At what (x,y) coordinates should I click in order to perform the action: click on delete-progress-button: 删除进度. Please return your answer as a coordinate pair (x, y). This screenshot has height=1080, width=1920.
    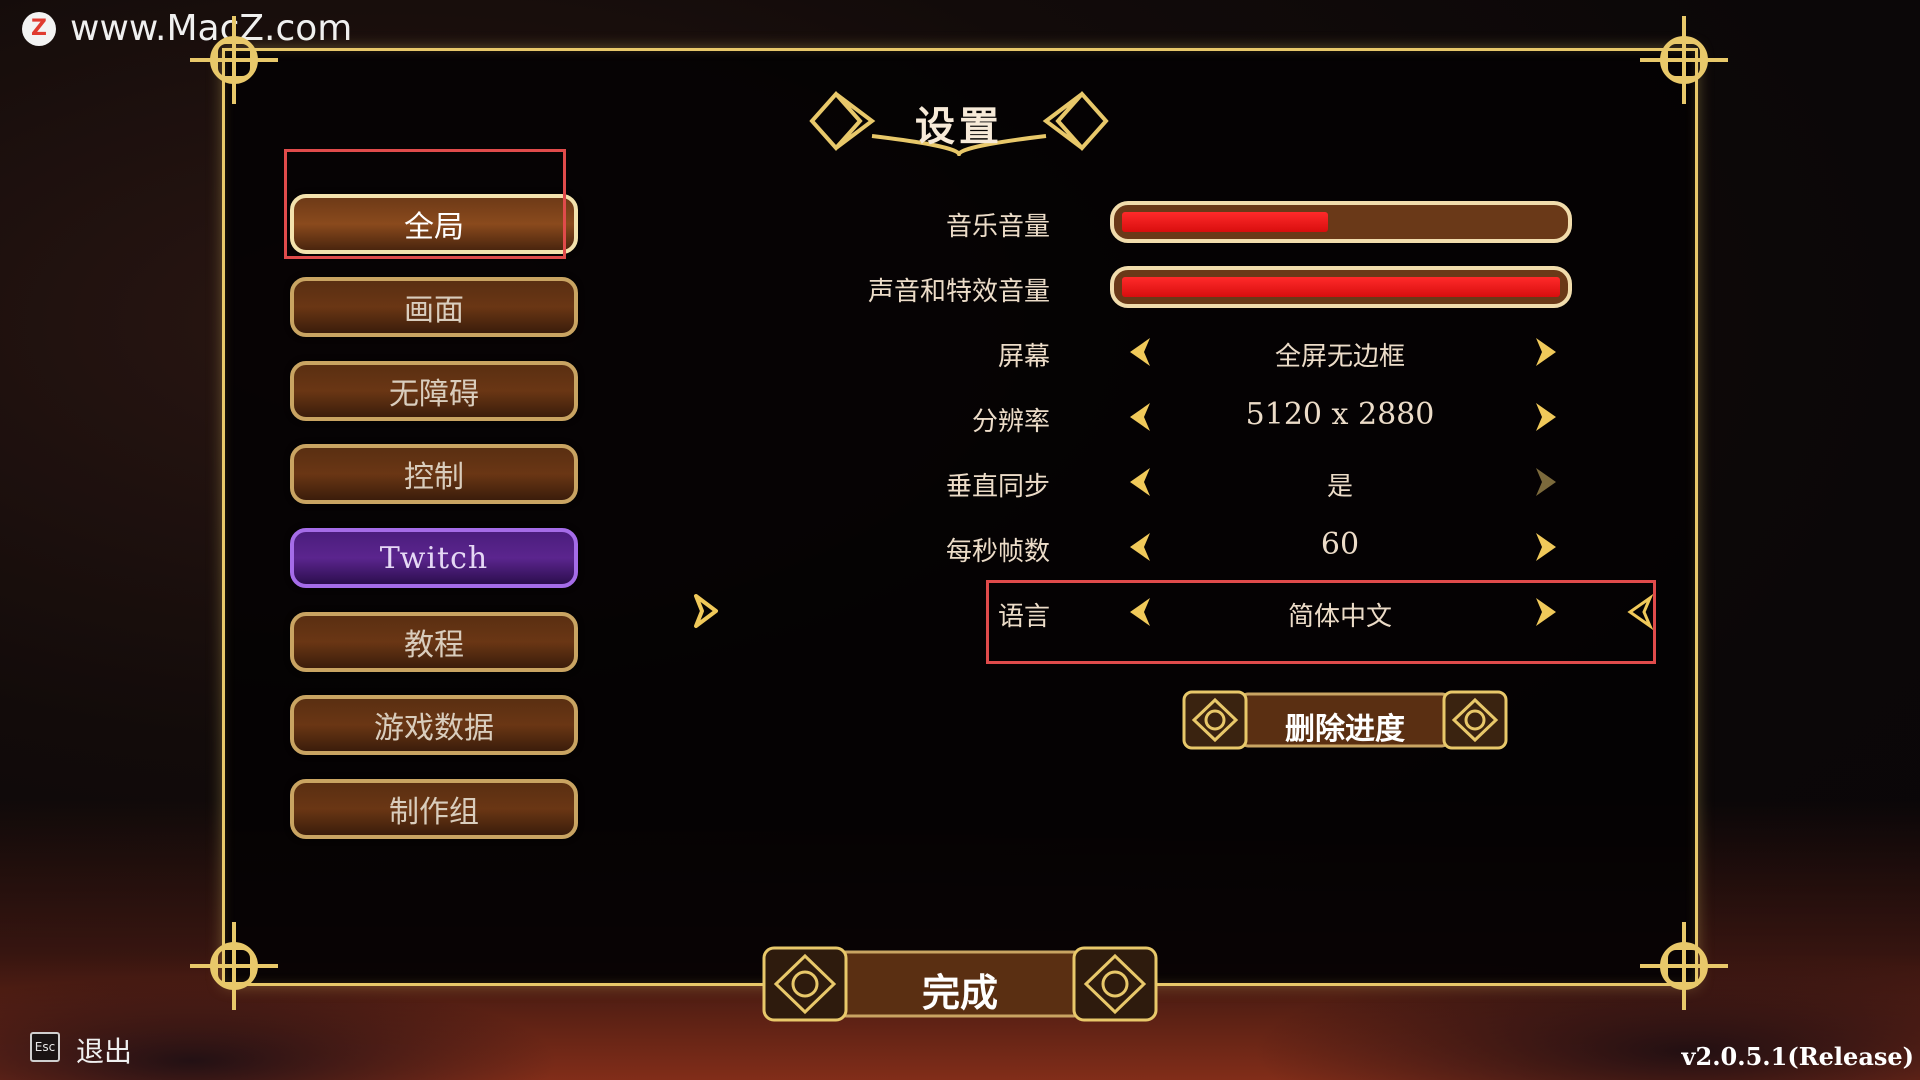
    Looking at the image, I should click on (1345, 720).